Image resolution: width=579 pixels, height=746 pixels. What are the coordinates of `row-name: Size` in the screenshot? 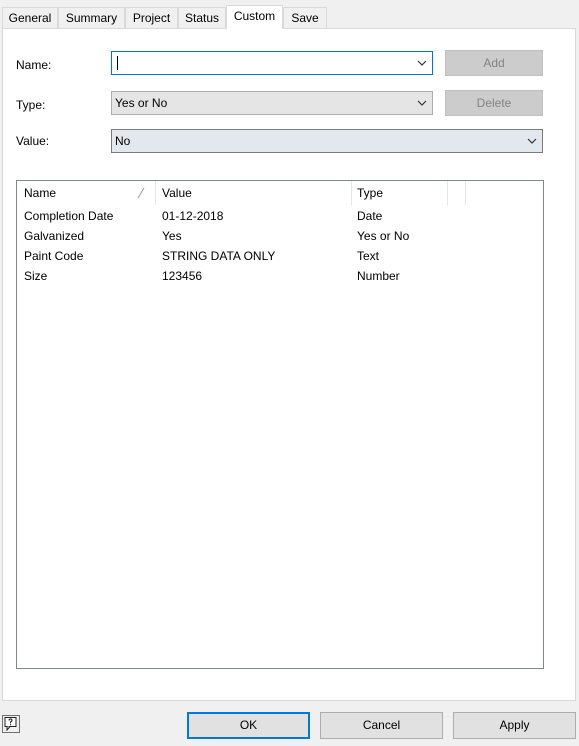 It's located at (36, 276).